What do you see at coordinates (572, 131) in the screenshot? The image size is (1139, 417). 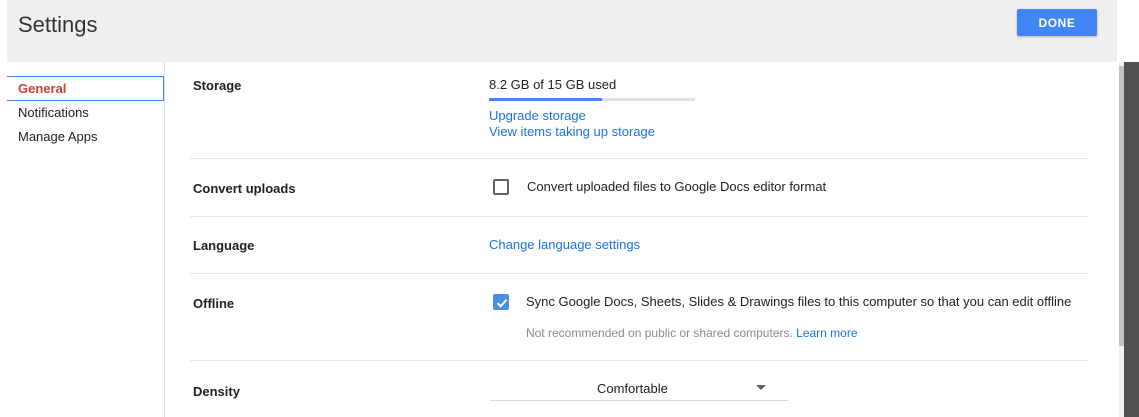 I see `view-storage-items-link: View items taking up storage` at bounding box center [572, 131].